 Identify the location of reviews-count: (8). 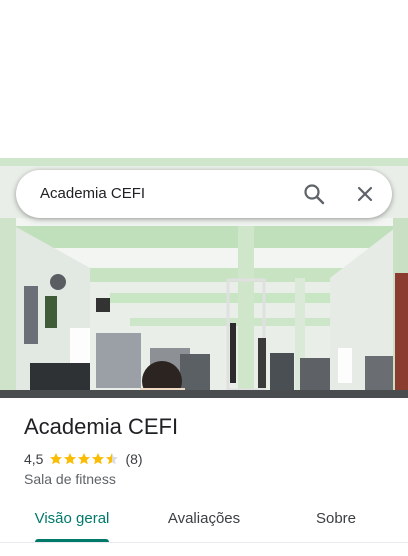
(134, 459).